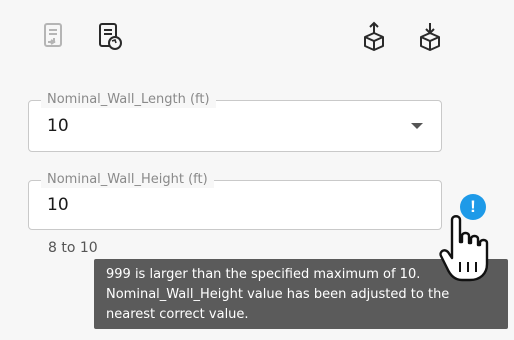 The height and width of the screenshot is (340, 514). I want to click on refresh-doc-icon, so click(110, 36).